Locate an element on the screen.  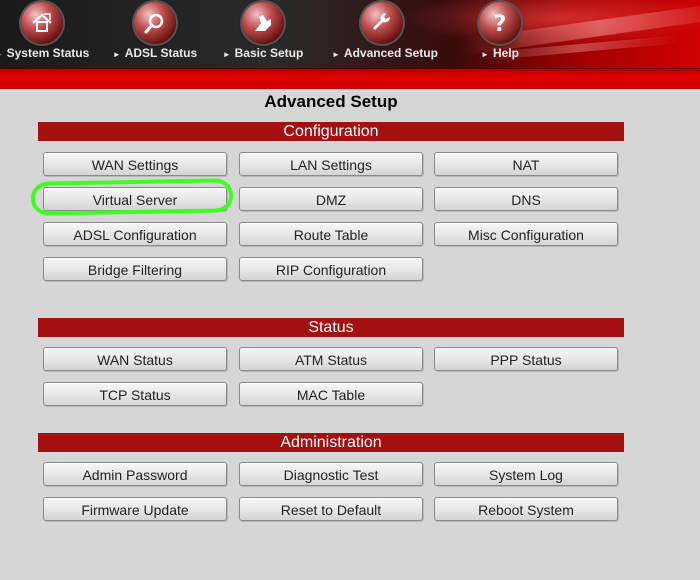
question-mark-icon: ? is located at coordinates (500, 23).